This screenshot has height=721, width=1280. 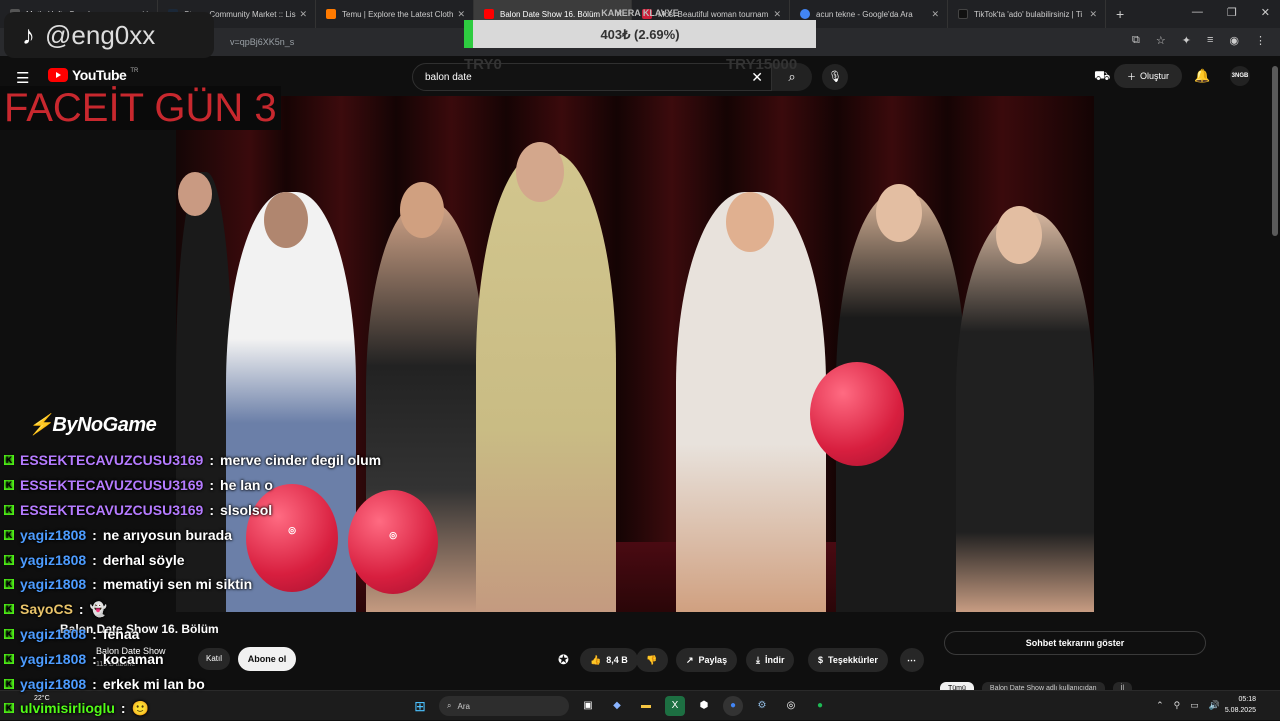 I want to click on chat-message: Kyagiz1808: ne arıyosun burada, so click(x=230, y=534).